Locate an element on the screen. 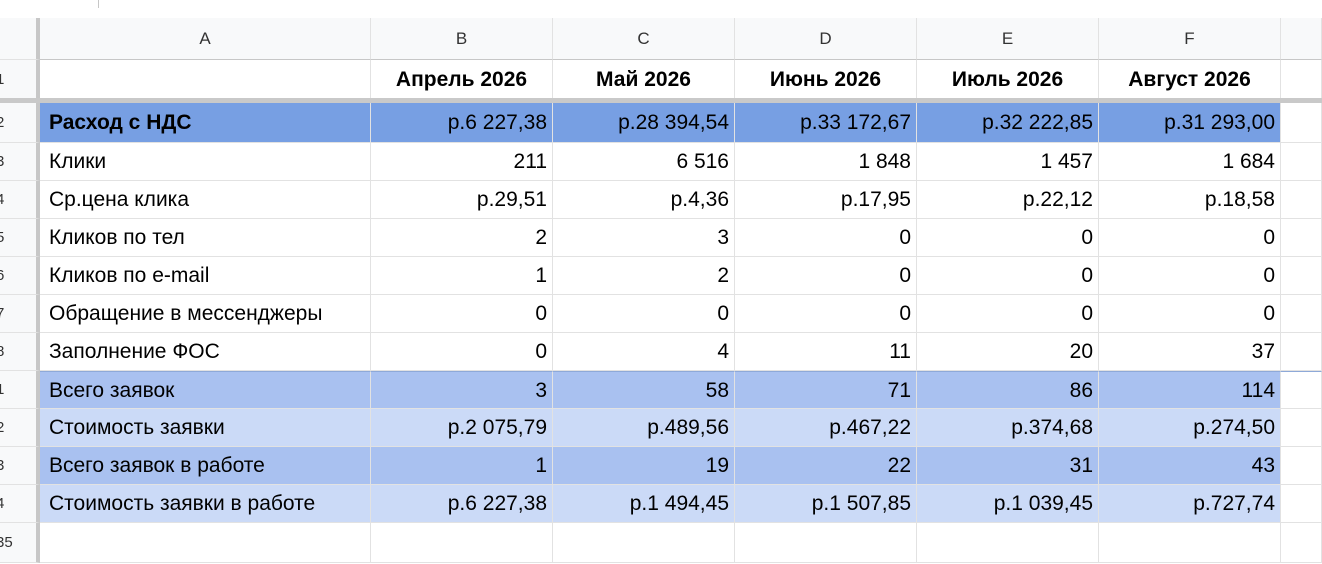 This screenshot has height=564, width=1322. column-header-d: D is located at coordinates (826, 39).